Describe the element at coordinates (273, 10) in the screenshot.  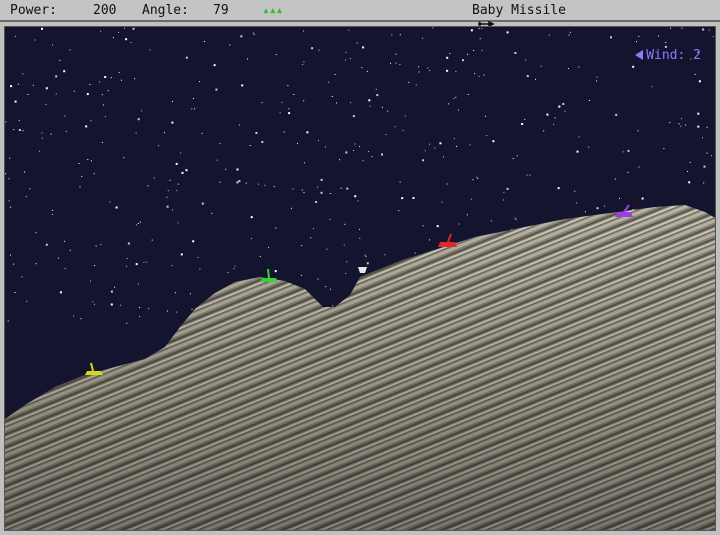
I see `active-player-indicator: ▴▴▴` at that location.